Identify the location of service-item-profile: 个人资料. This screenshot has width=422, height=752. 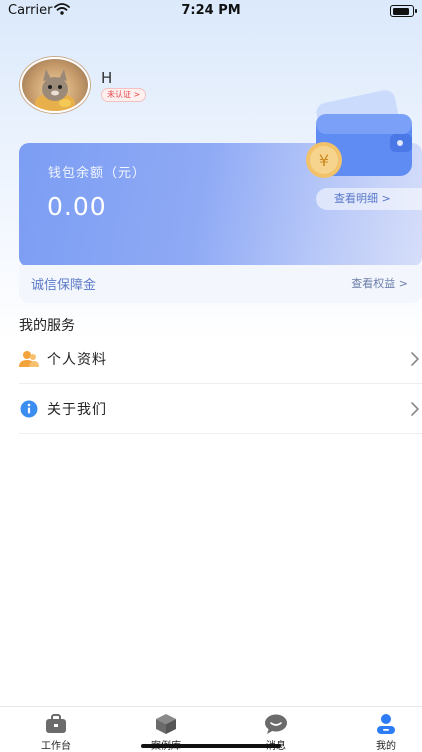
(220, 359).